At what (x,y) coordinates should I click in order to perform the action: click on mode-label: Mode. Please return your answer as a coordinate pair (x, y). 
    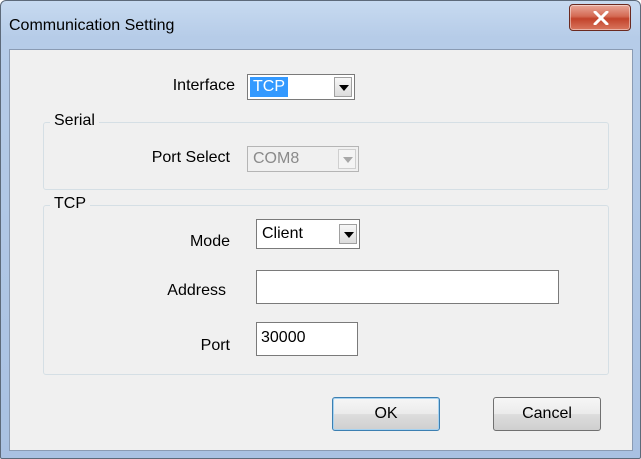
    Looking at the image, I should click on (209, 241).